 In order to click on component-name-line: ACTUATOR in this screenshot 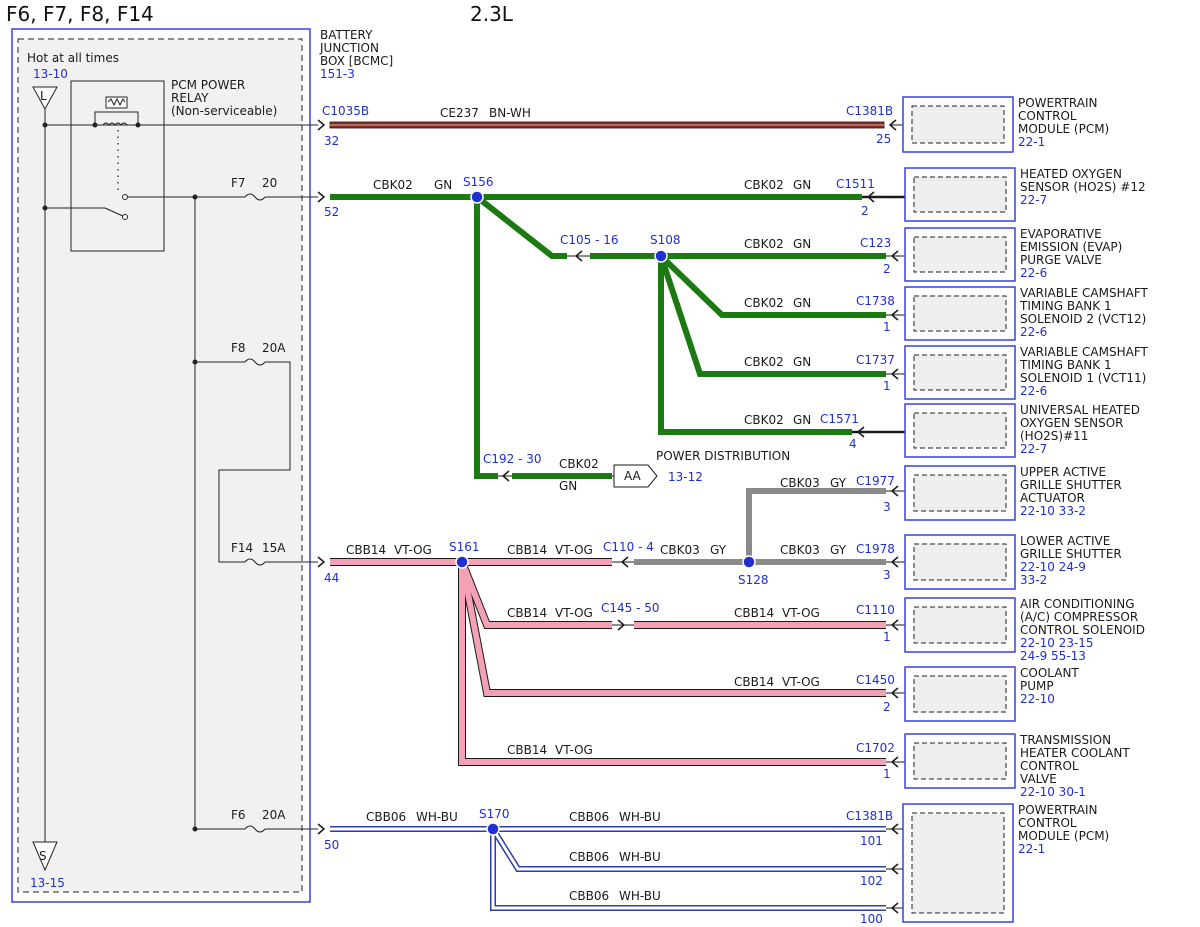, I will do `click(1052, 498)`.